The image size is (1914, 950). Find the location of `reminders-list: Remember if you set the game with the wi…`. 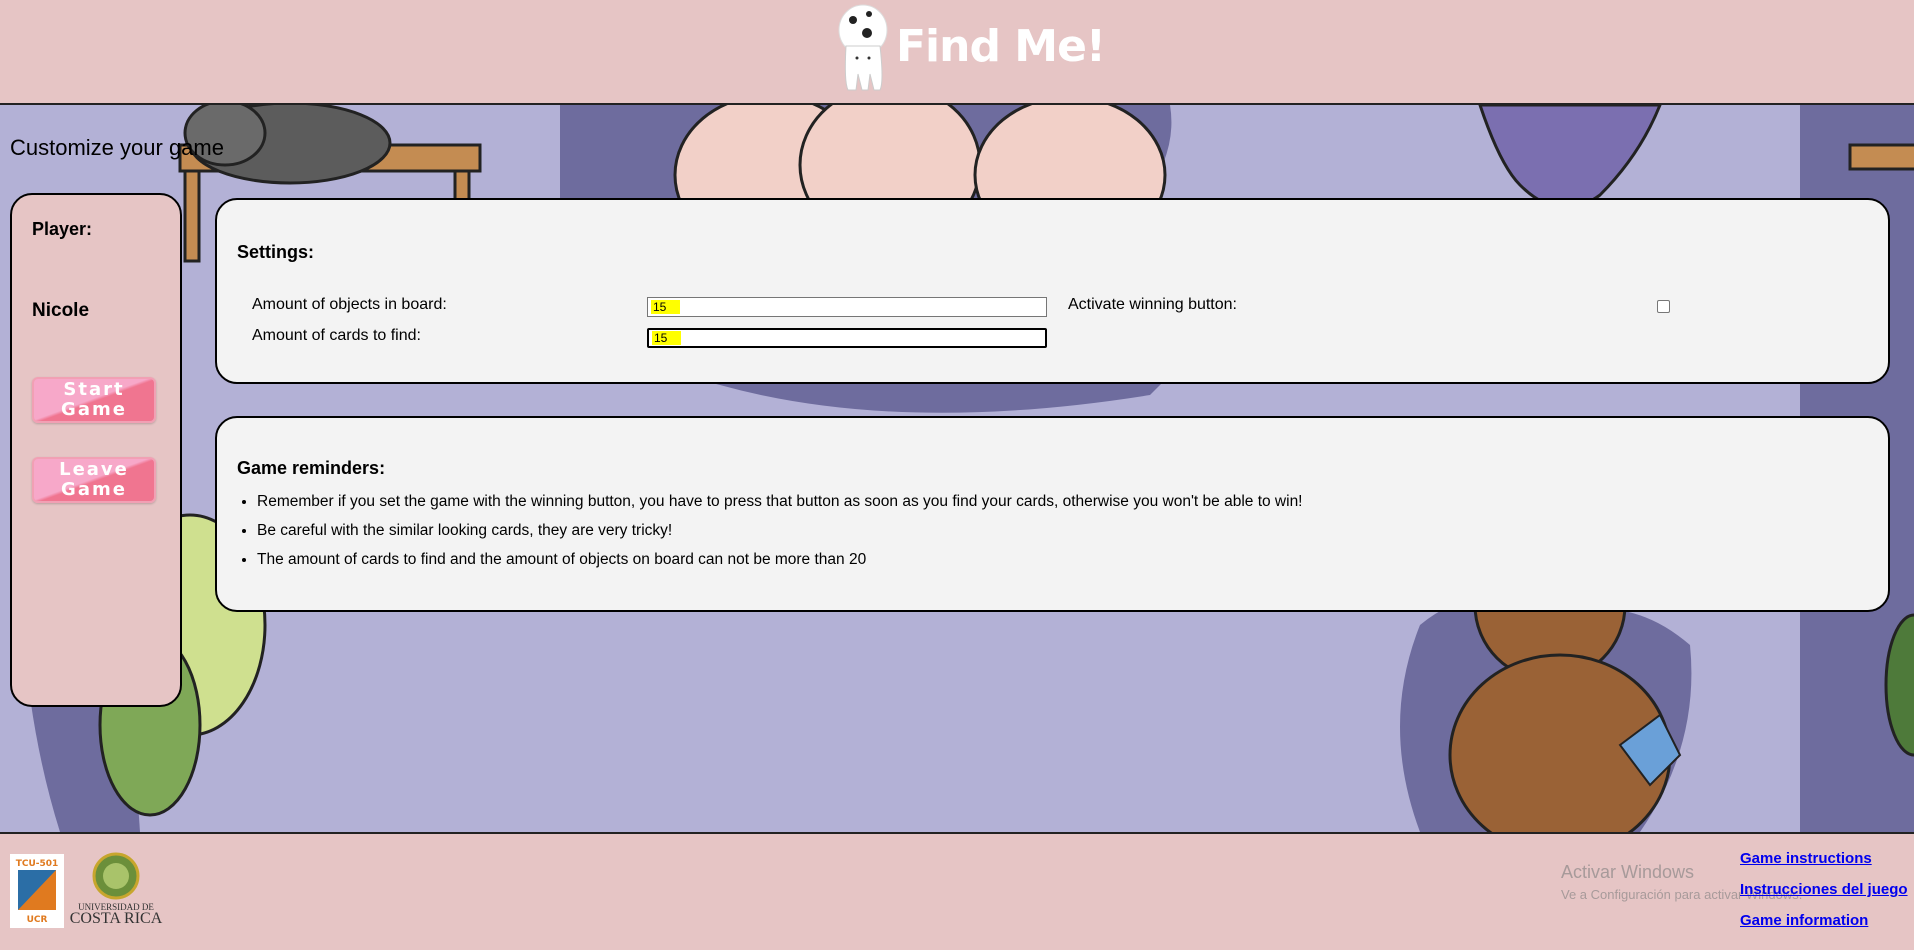

reminders-list: Remember if you set the game with the wi… is located at coordinates (770, 535).